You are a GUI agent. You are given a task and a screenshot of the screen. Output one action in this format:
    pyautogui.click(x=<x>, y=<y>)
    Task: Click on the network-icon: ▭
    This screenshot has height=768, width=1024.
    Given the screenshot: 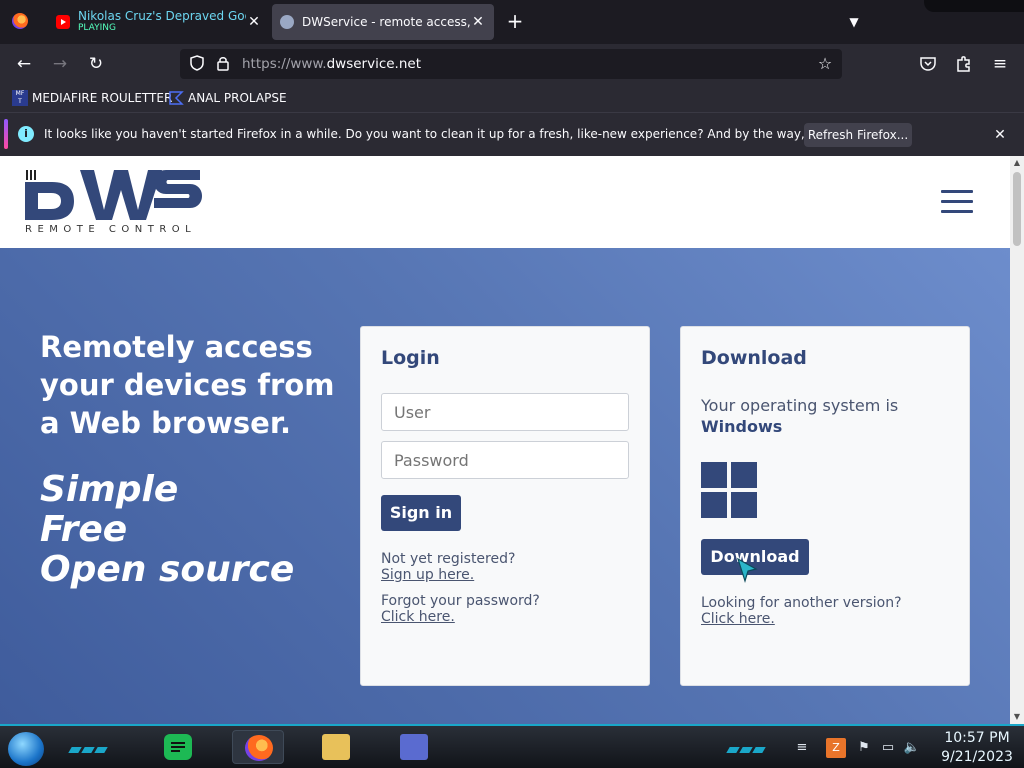 What is the action you would take?
    pyautogui.click(x=888, y=748)
    